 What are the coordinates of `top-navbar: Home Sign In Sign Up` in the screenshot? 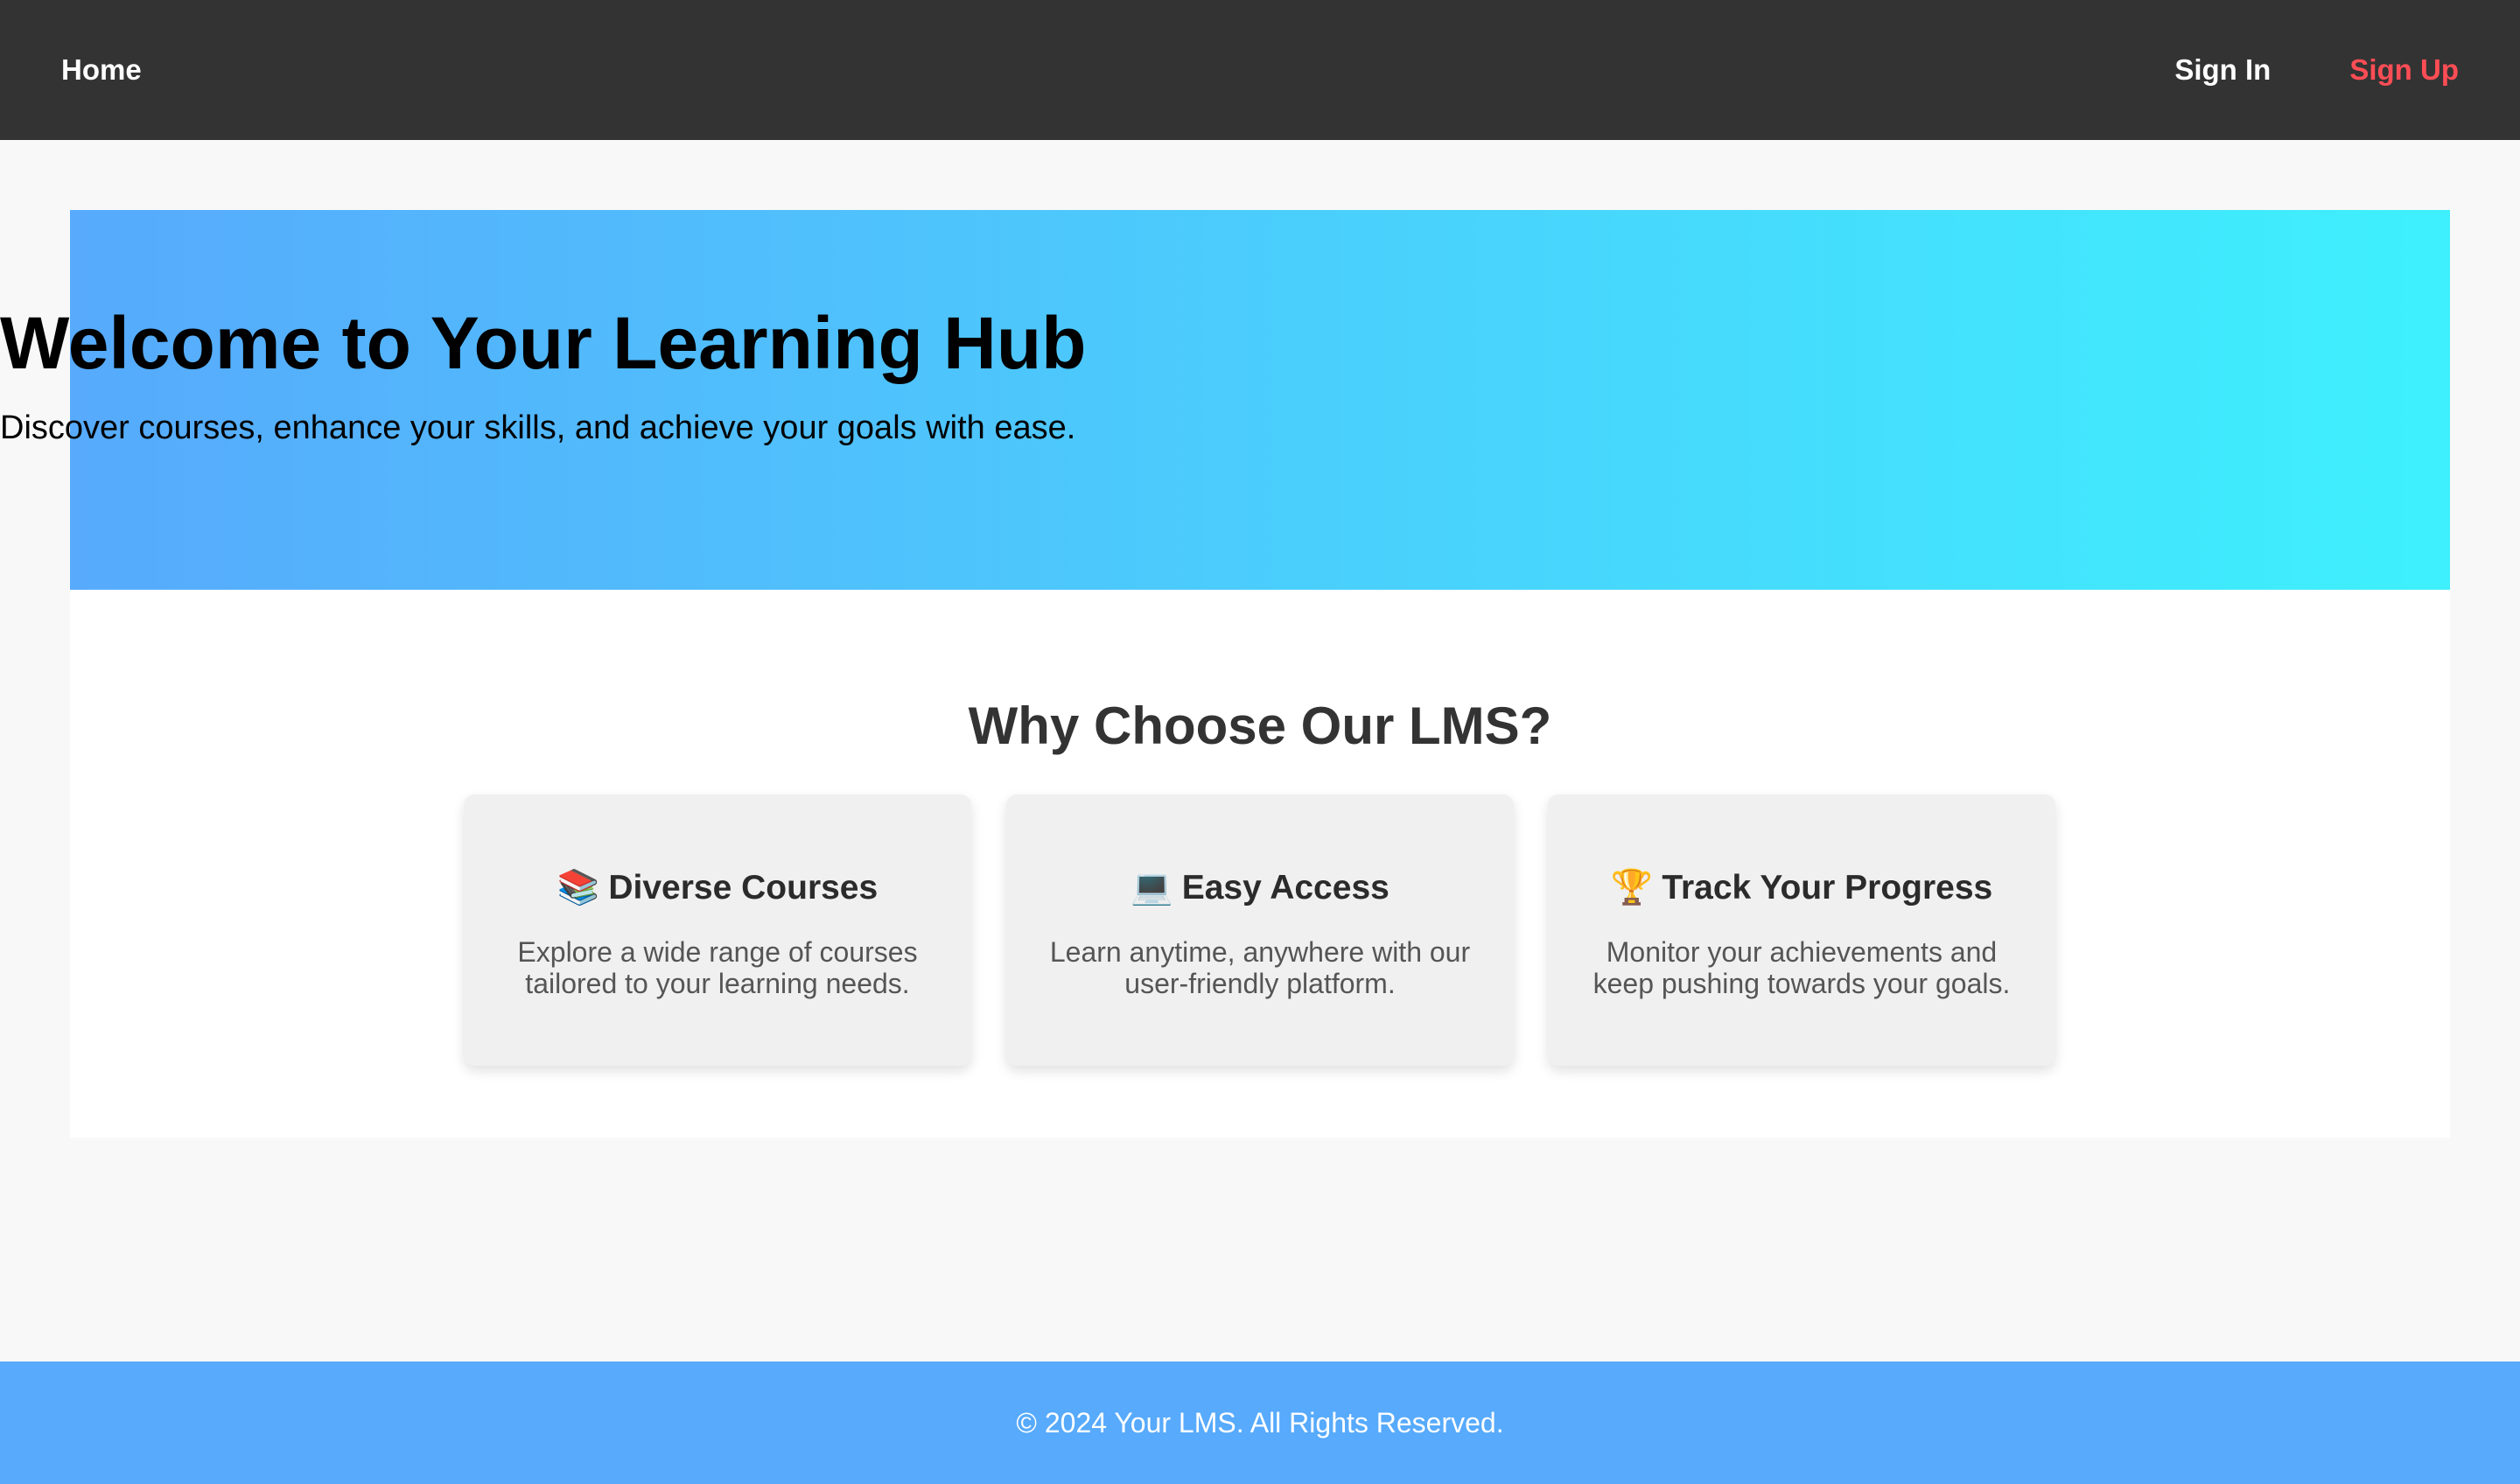 It's located at (1260, 70).